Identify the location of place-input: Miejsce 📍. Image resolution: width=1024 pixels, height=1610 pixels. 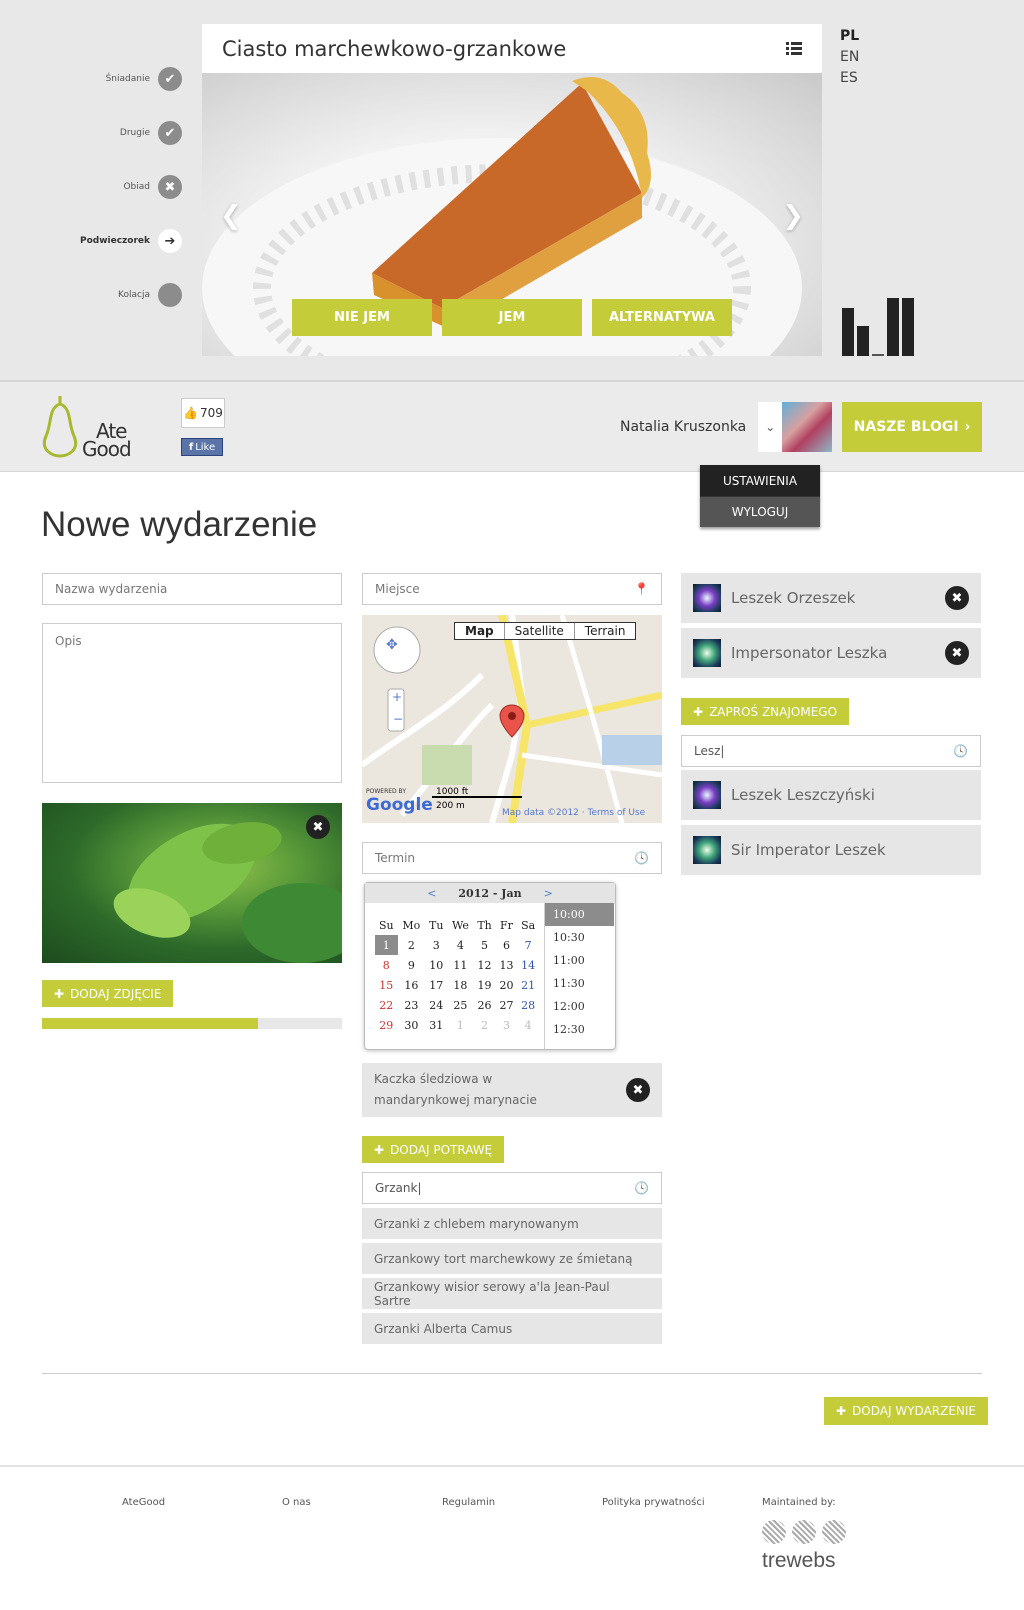
(512, 589).